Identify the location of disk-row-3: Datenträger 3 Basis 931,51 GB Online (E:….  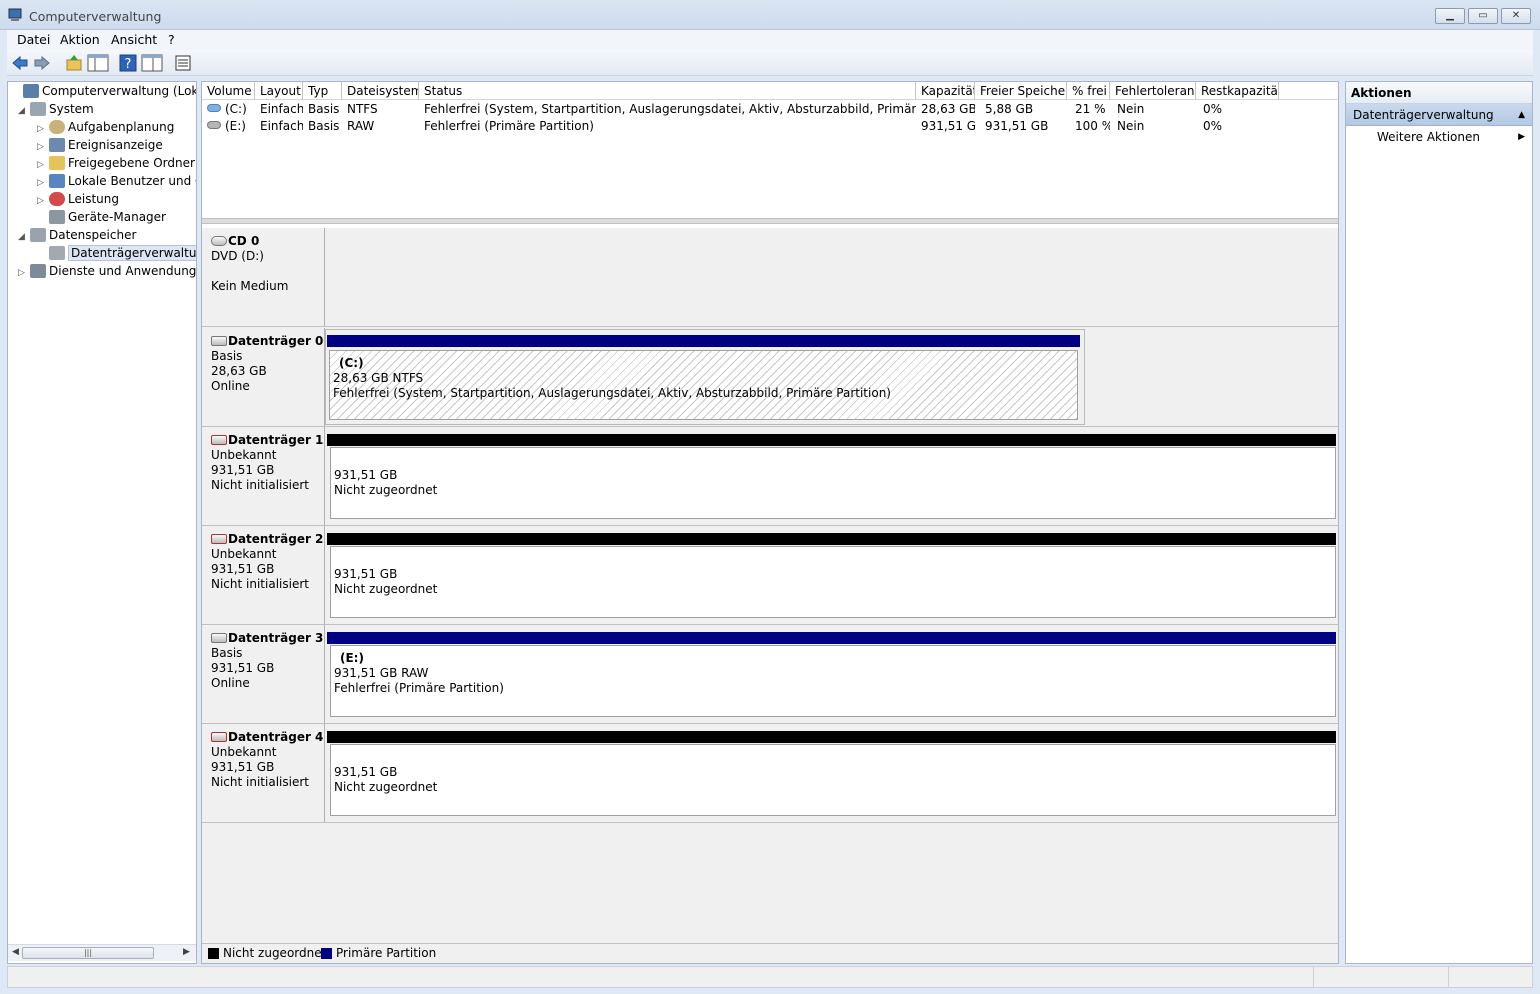
(770, 674).